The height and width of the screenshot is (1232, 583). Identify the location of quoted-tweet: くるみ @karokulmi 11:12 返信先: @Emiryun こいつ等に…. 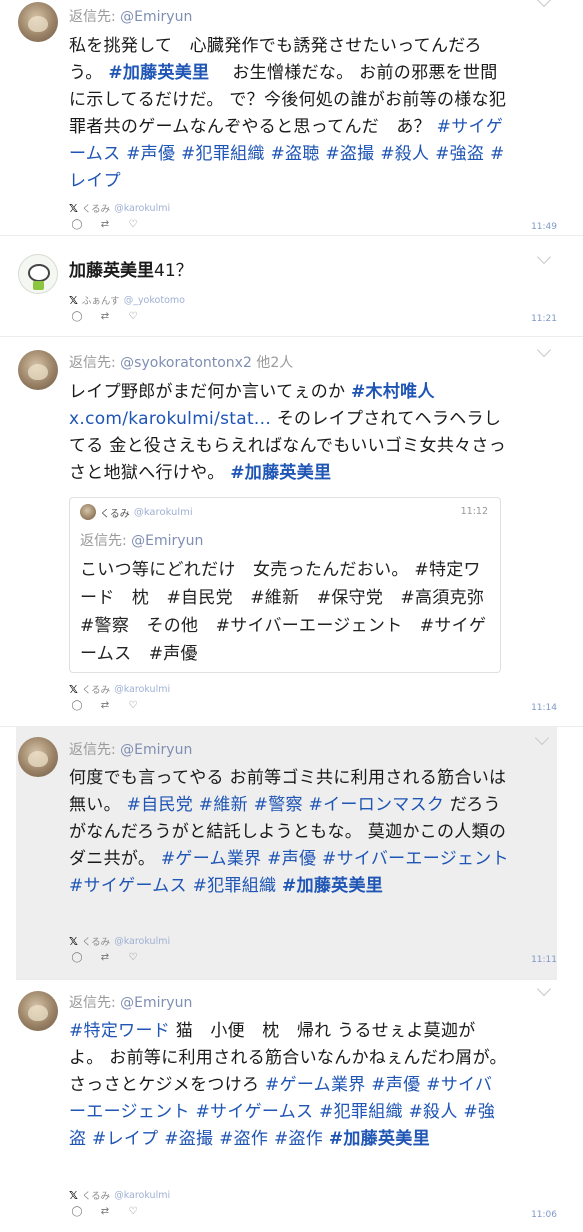
(285, 585).